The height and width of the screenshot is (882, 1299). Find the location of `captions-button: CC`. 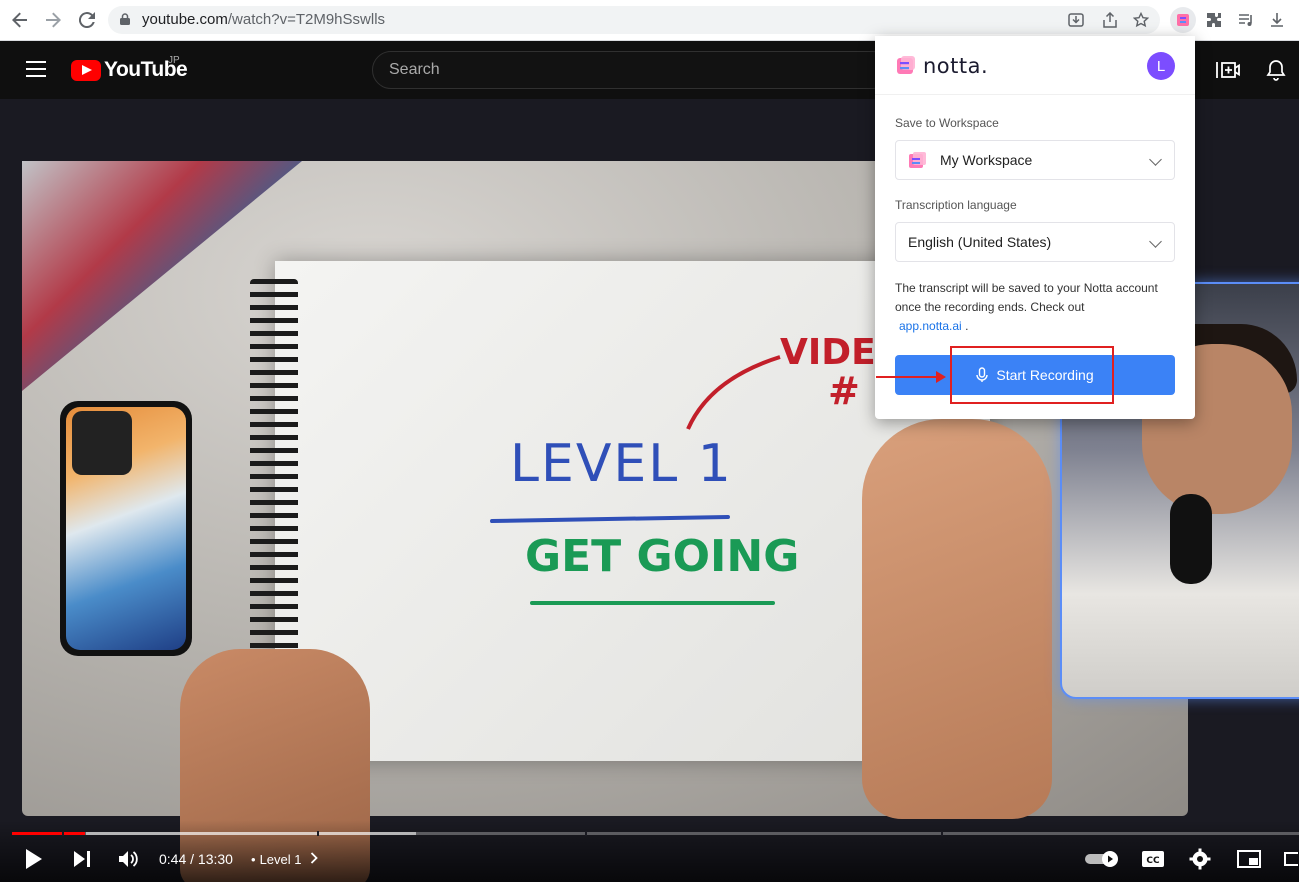

captions-button: CC is located at coordinates (1153, 859).